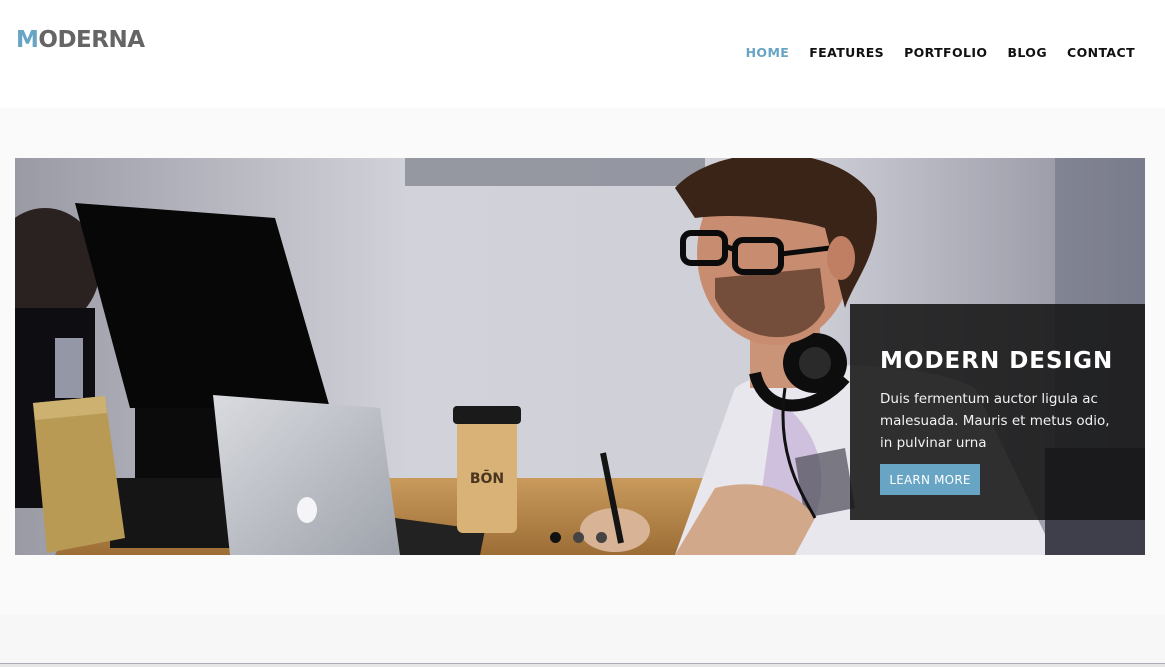  I want to click on nav-contact: CONTACT, so click(1101, 52).